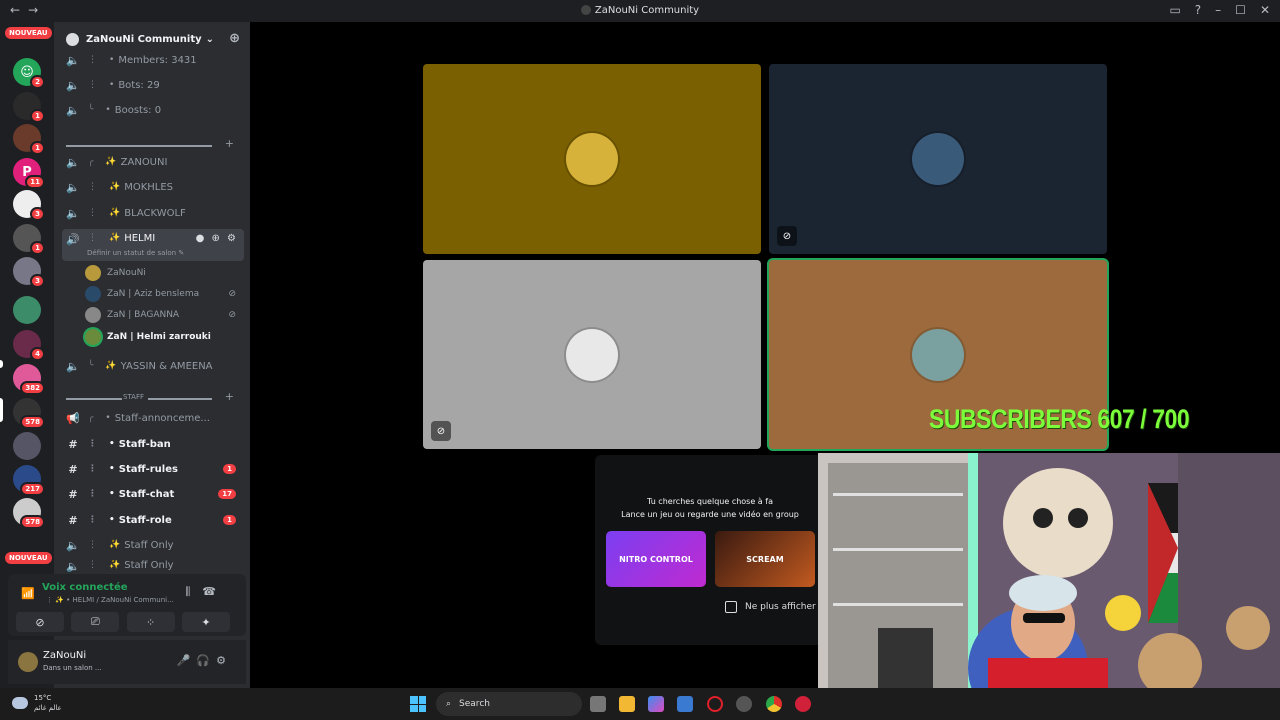  I want to click on camera-off-button: ⊘, so click(40, 622).